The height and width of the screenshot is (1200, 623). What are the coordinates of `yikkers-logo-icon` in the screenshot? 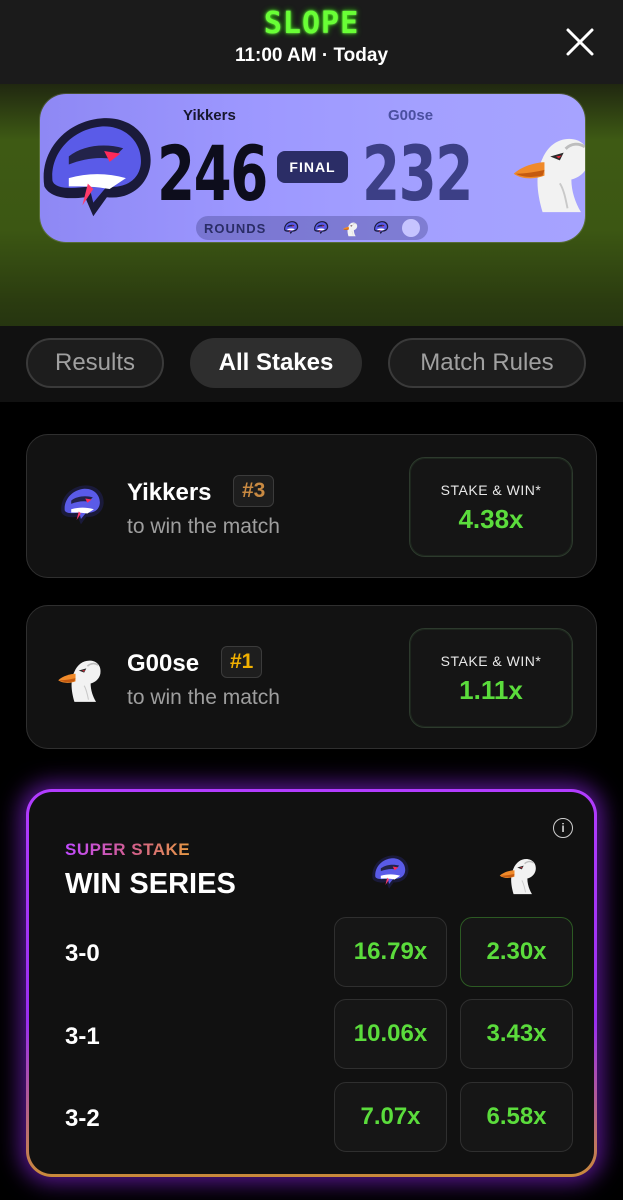 It's located at (103, 170).